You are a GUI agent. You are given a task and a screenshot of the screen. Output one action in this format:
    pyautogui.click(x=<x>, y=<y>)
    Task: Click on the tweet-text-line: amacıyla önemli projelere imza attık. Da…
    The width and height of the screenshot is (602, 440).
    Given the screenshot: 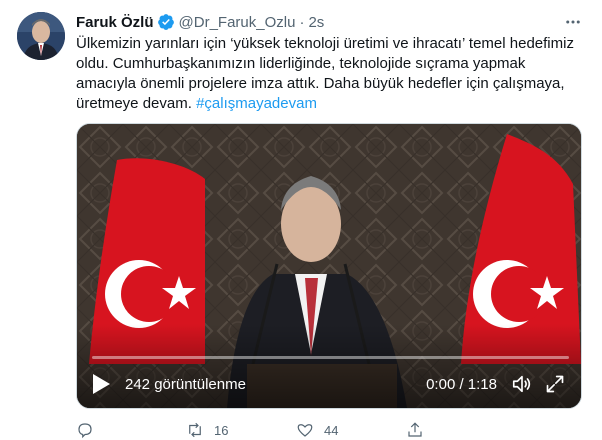 What is the action you would take?
    pyautogui.click(x=320, y=83)
    